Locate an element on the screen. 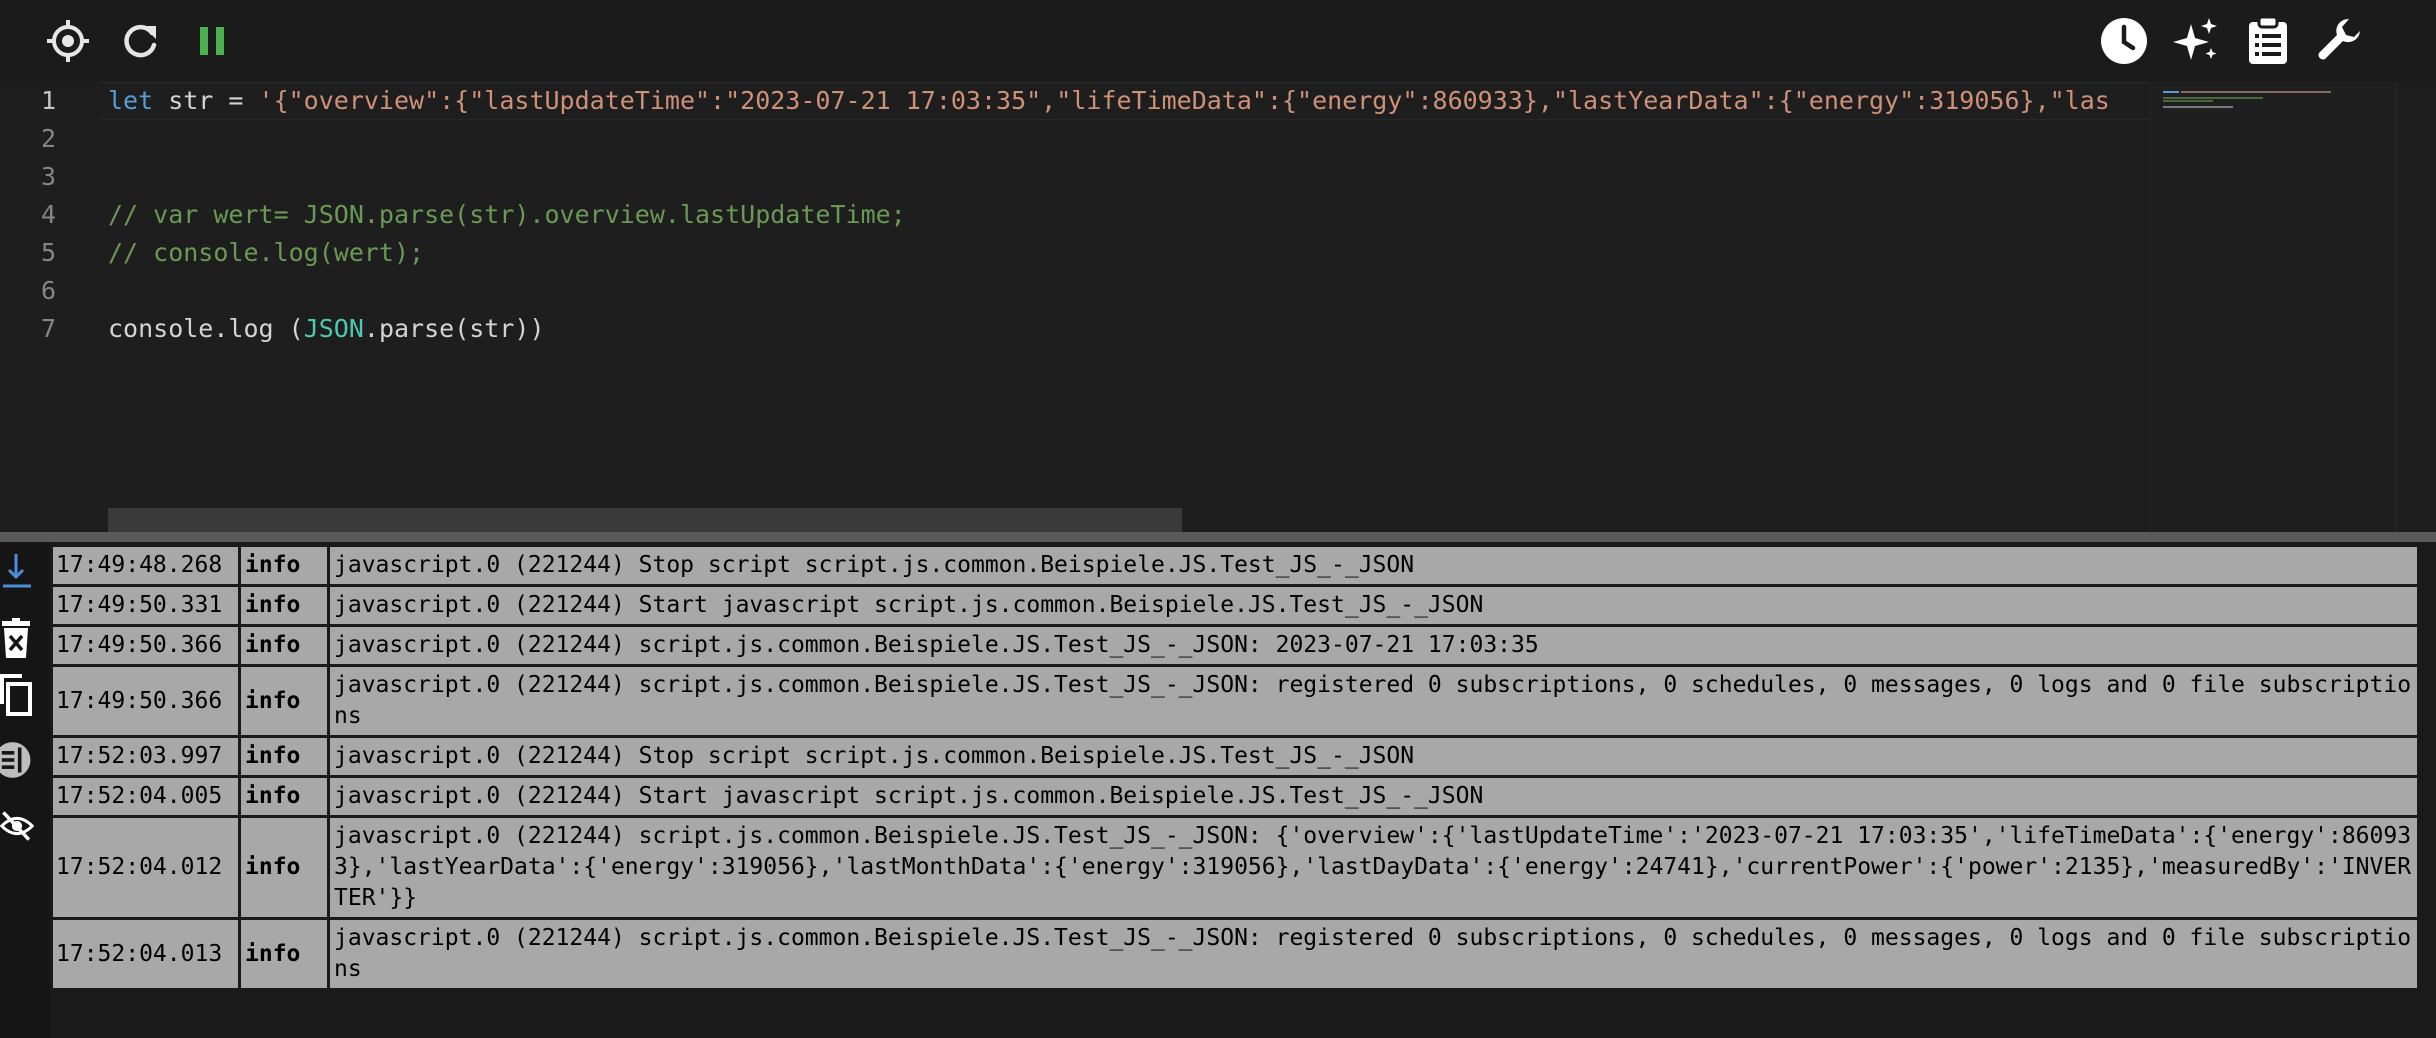 This screenshot has height=1038, width=2436. code-line-7: console.log (JSON.parse(str)) is located at coordinates (326, 329).